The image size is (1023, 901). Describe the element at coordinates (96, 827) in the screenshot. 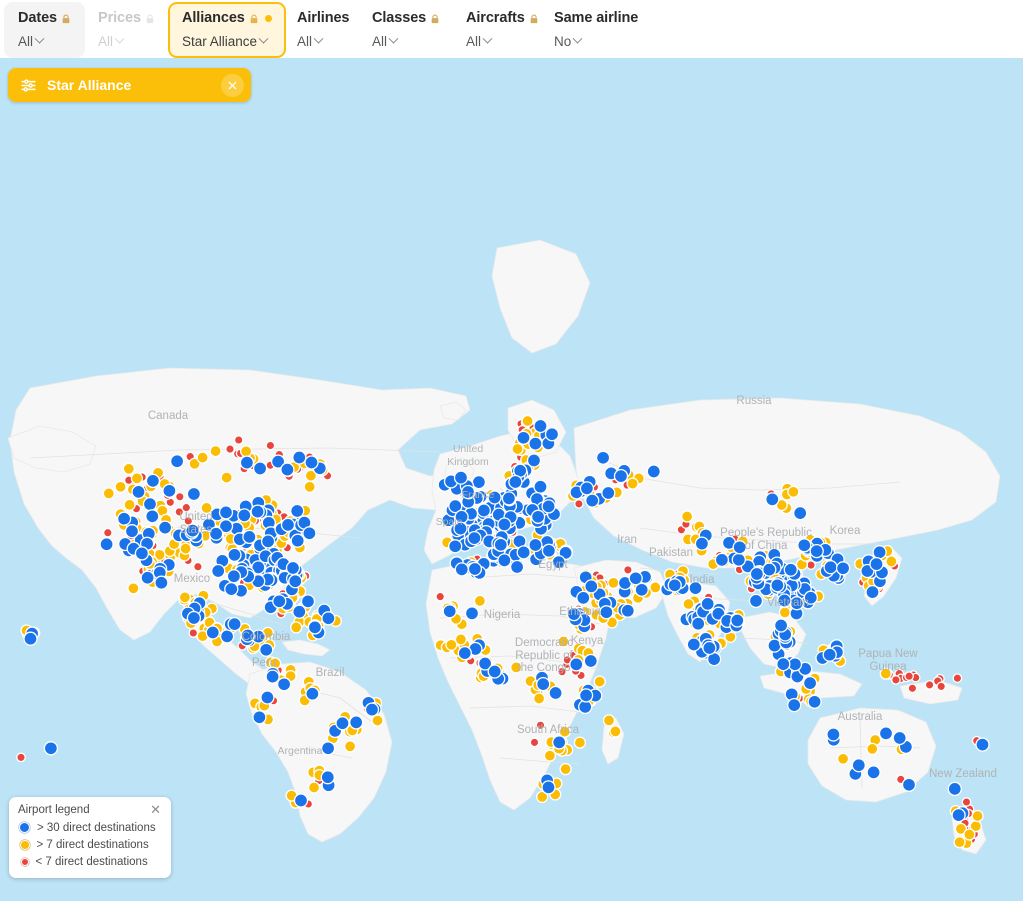

I see `legend-item-label: > 30 direct destinations` at that location.